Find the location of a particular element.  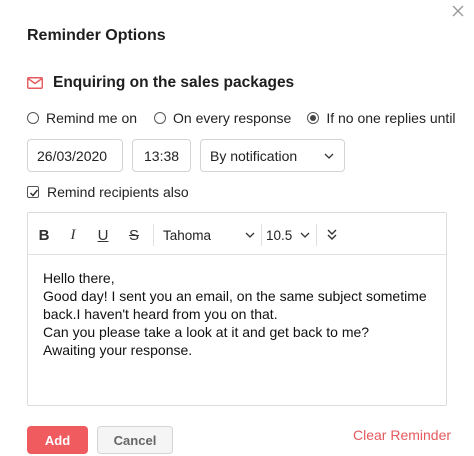

remind-recipients-label: Remind recipients also is located at coordinates (118, 192).